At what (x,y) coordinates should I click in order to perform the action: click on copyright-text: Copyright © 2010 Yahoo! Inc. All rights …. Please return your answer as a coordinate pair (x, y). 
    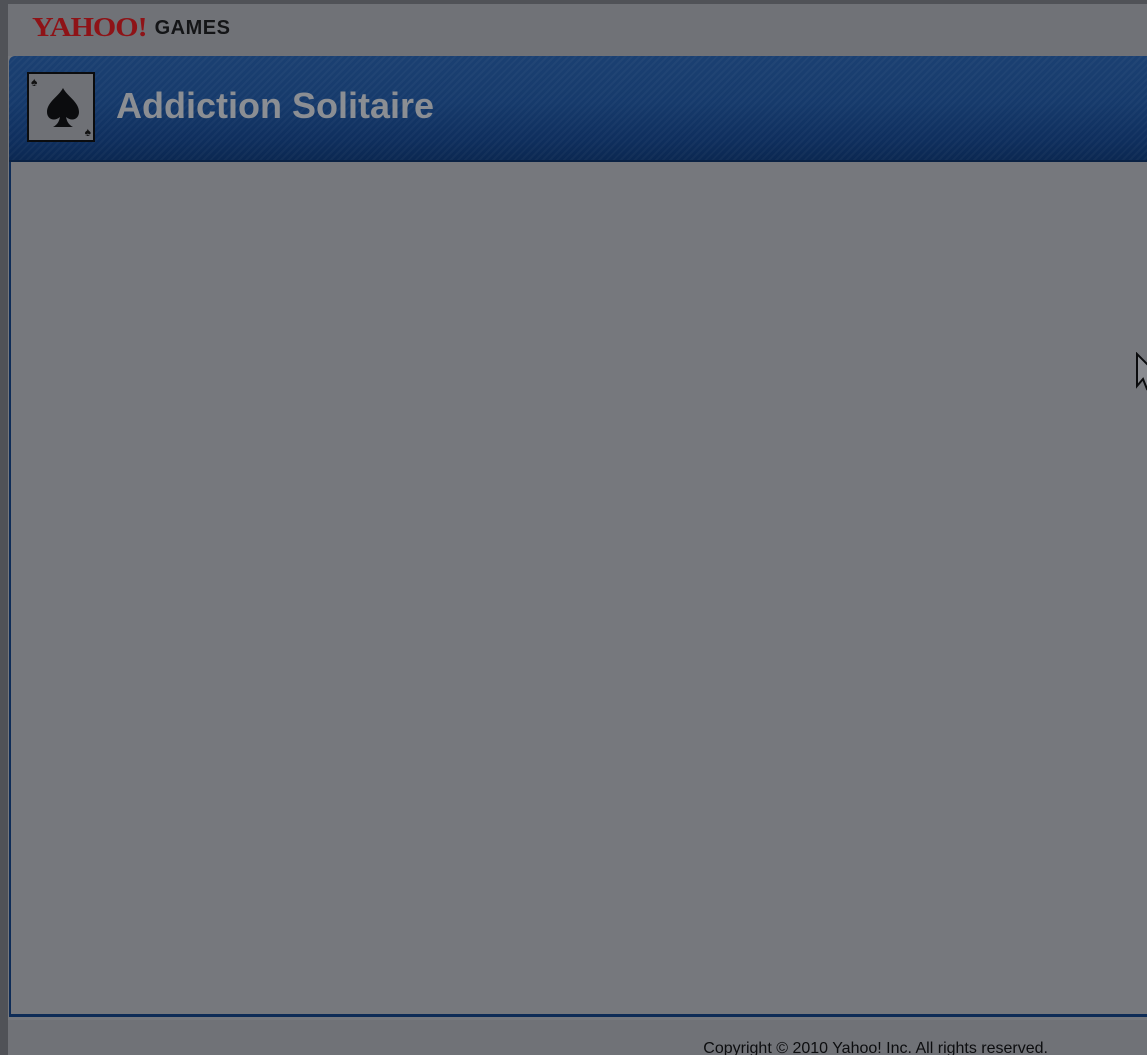
    Looking at the image, I should click on (875, 1047).